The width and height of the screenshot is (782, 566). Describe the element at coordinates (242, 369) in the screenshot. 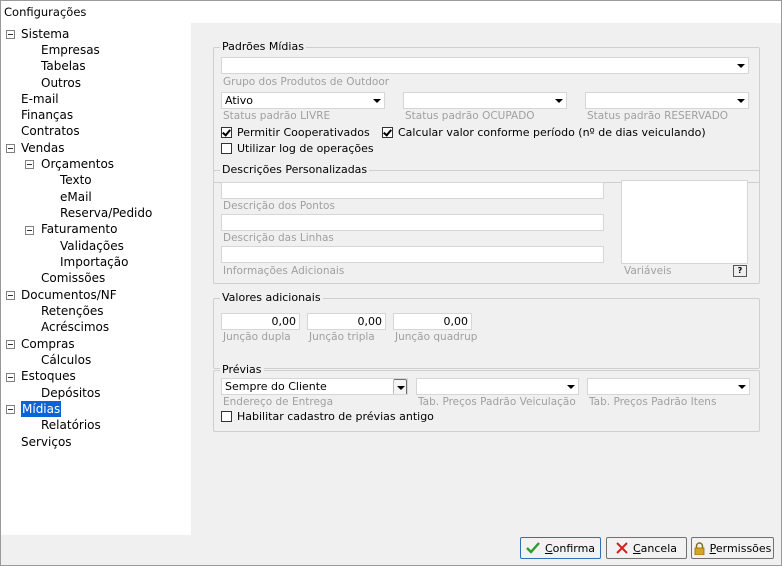

I see `previas-legend: Prévias` at that location.